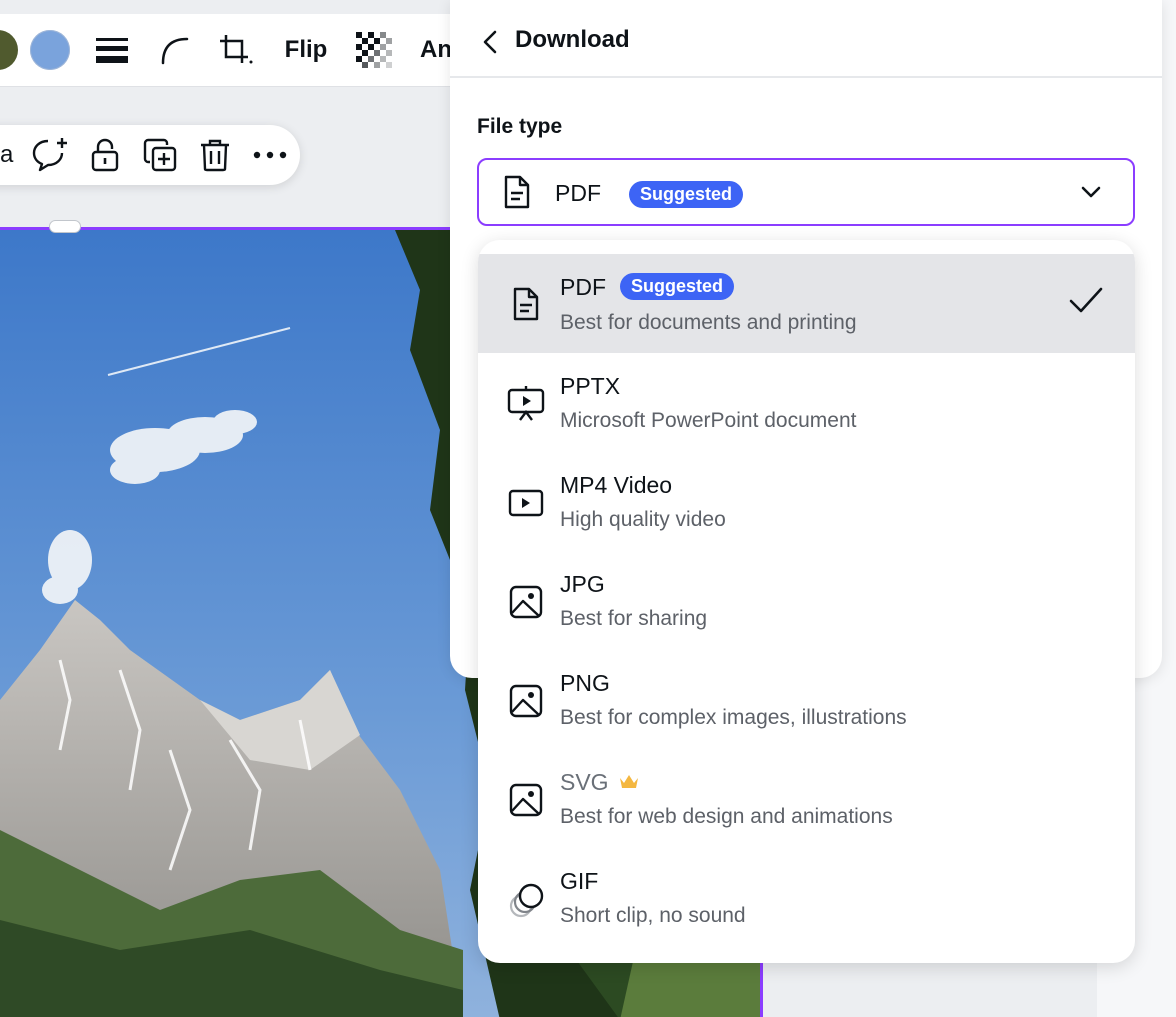 This screenshot has height=1017, width=1176. I want to click on video-icon, so click(526, 503).